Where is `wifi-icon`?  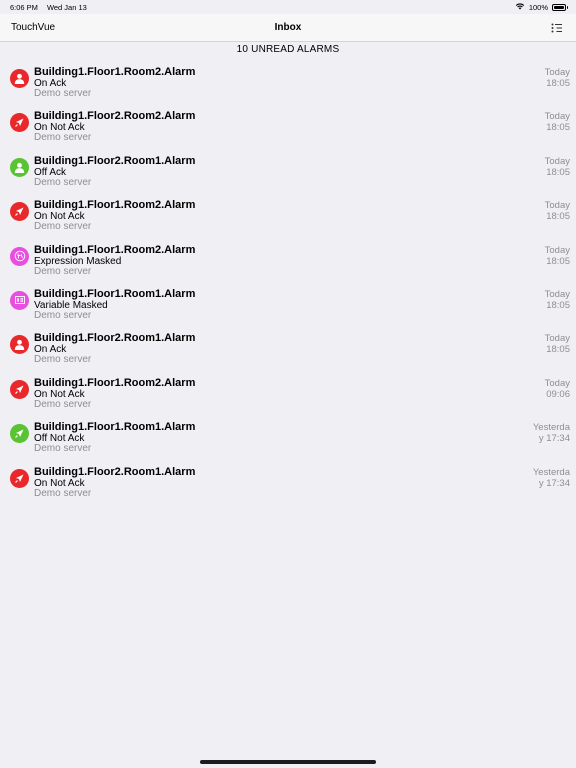 wifi-icon is located at coordinates (520, 7).